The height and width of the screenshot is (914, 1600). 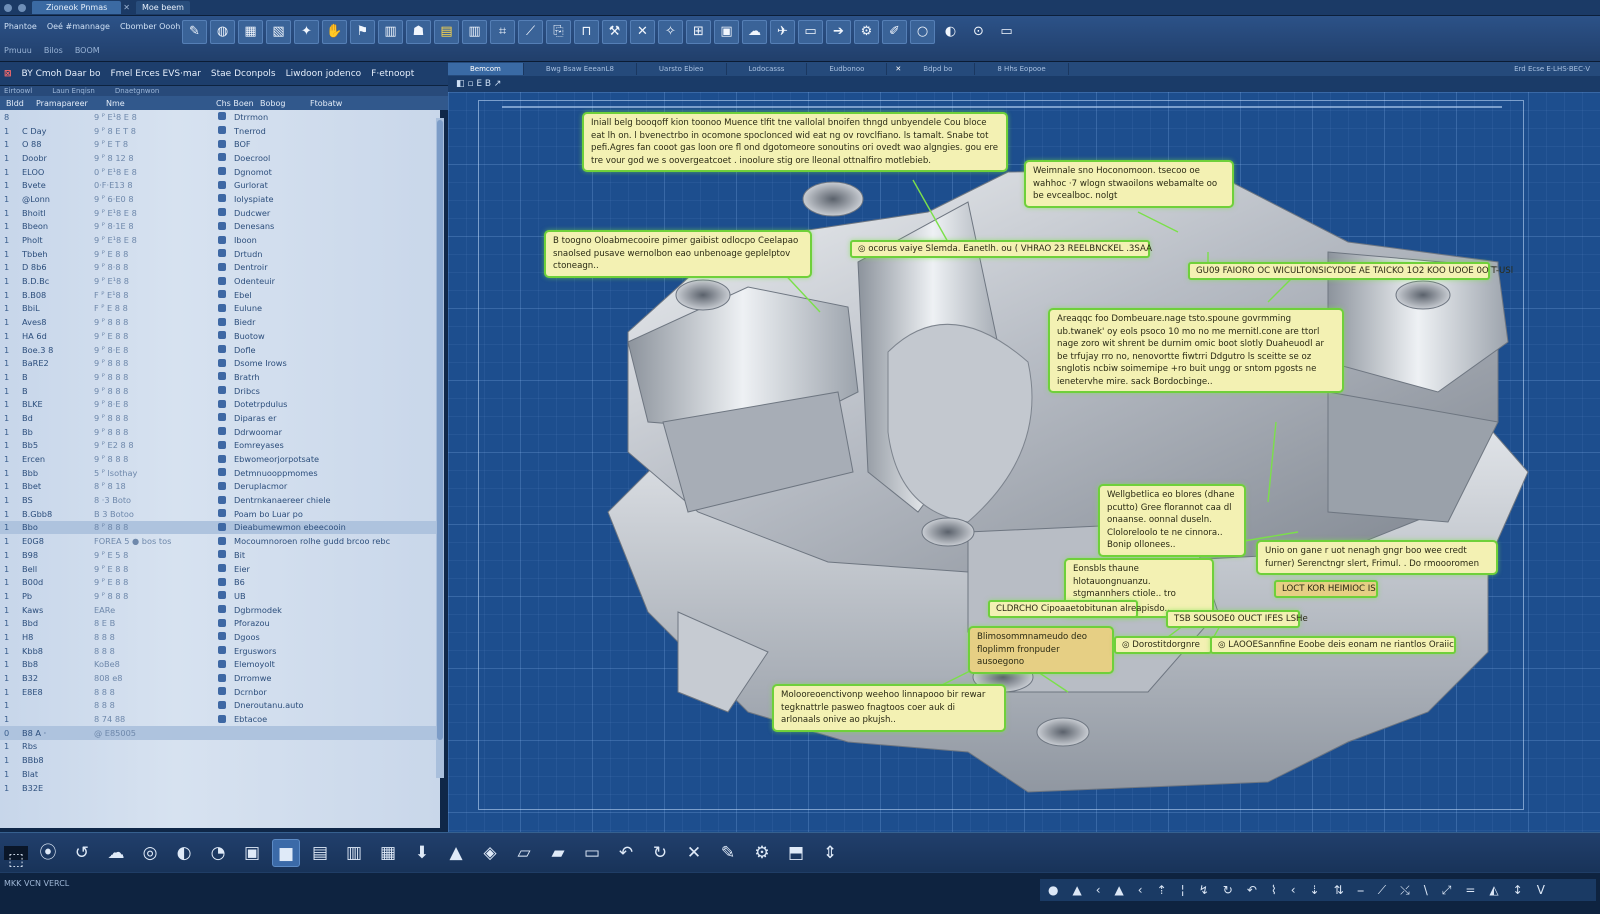 What do you see at coordinates (220, 706) in the screenshot?
I see `tree-row: 1 8 8 8 Dneroutanu.auto` at bounding box center [220, 706].